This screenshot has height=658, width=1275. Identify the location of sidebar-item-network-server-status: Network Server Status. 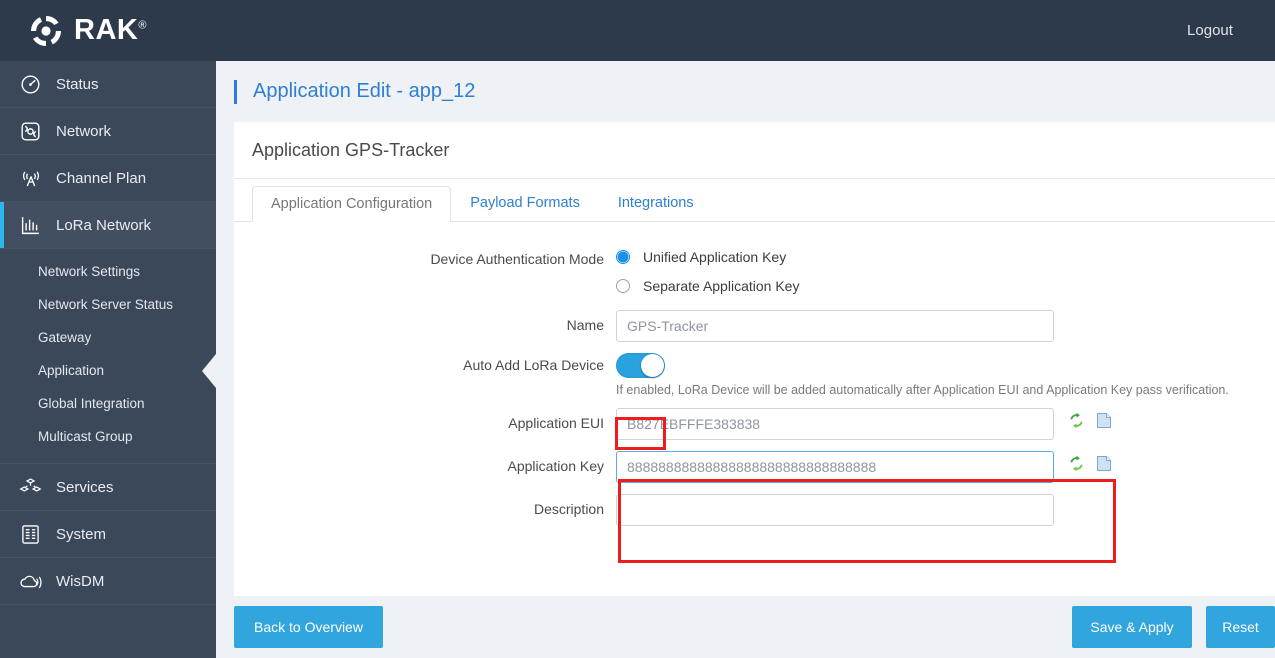
(108, 304).